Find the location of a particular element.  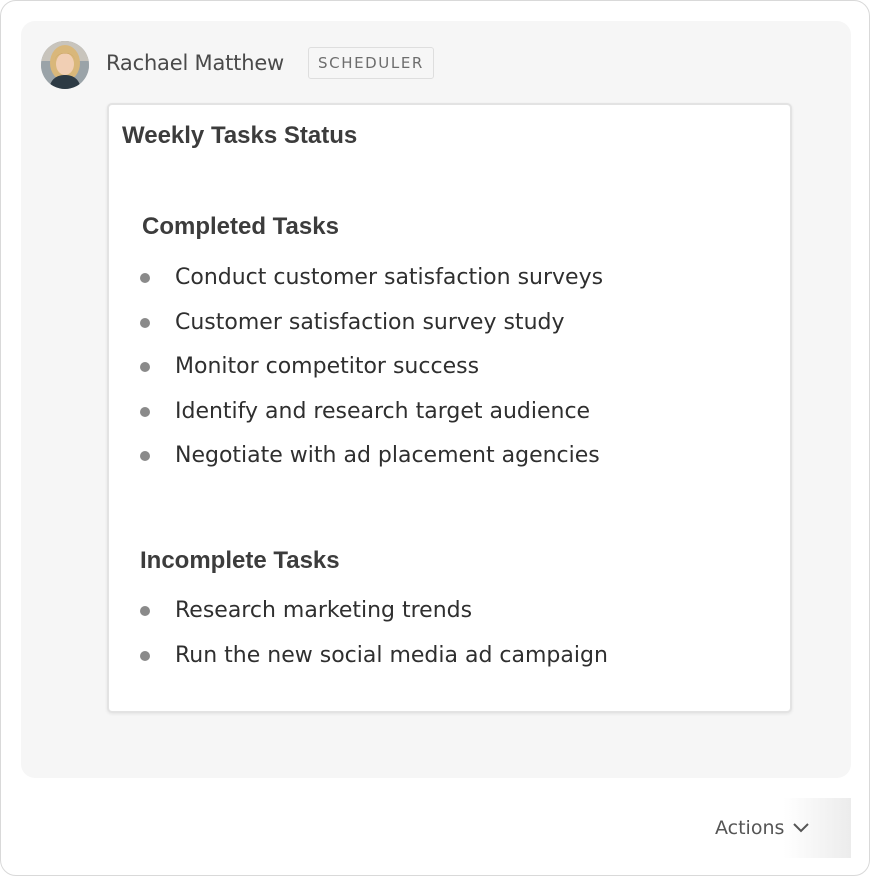

list-item: Research marketing trends is located at coordinates (358, 617).